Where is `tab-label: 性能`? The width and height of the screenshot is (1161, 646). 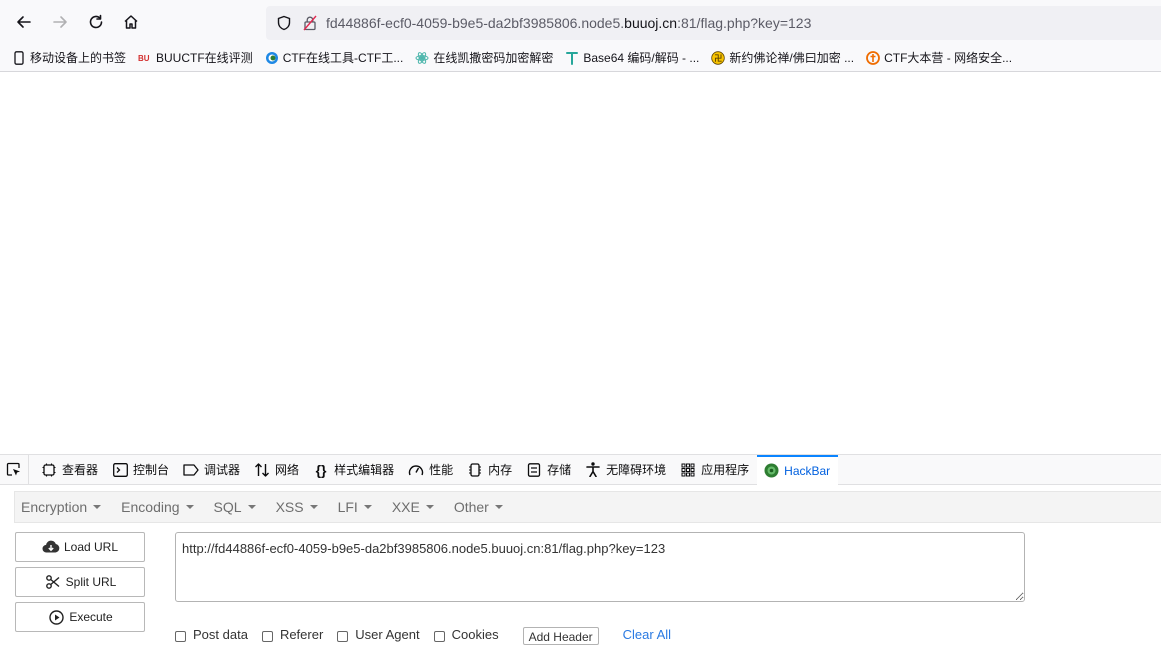
tab-label: 性能 is located at coordinates (441, 470).